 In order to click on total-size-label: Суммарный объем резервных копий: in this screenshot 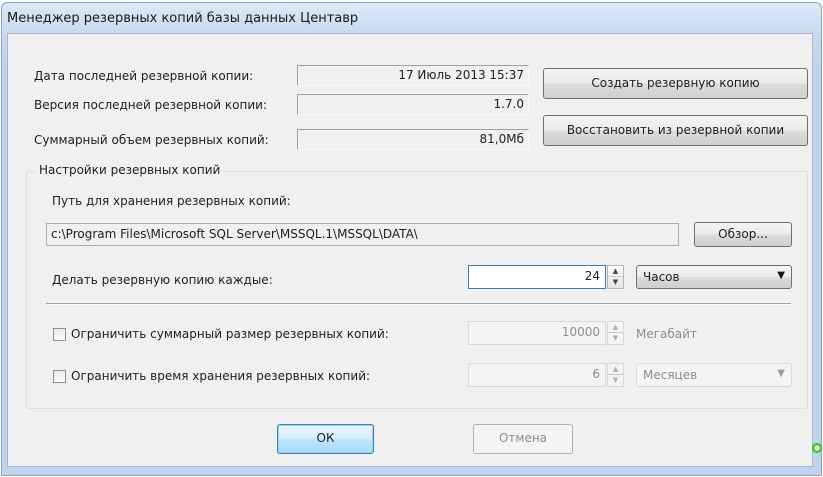, I will do `click(151, 140)`.